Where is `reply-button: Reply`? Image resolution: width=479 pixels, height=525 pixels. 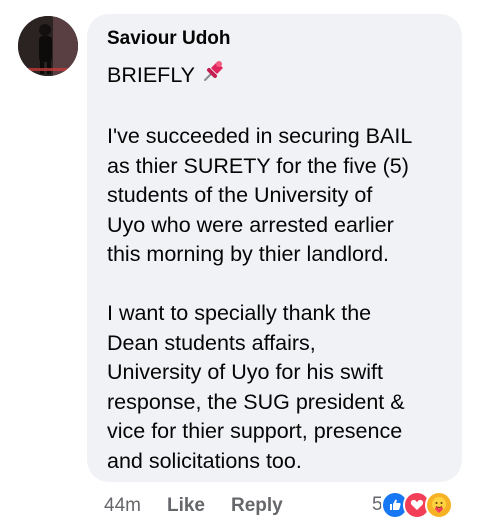
reply-button: Reply is located at coordinates (257, 506).